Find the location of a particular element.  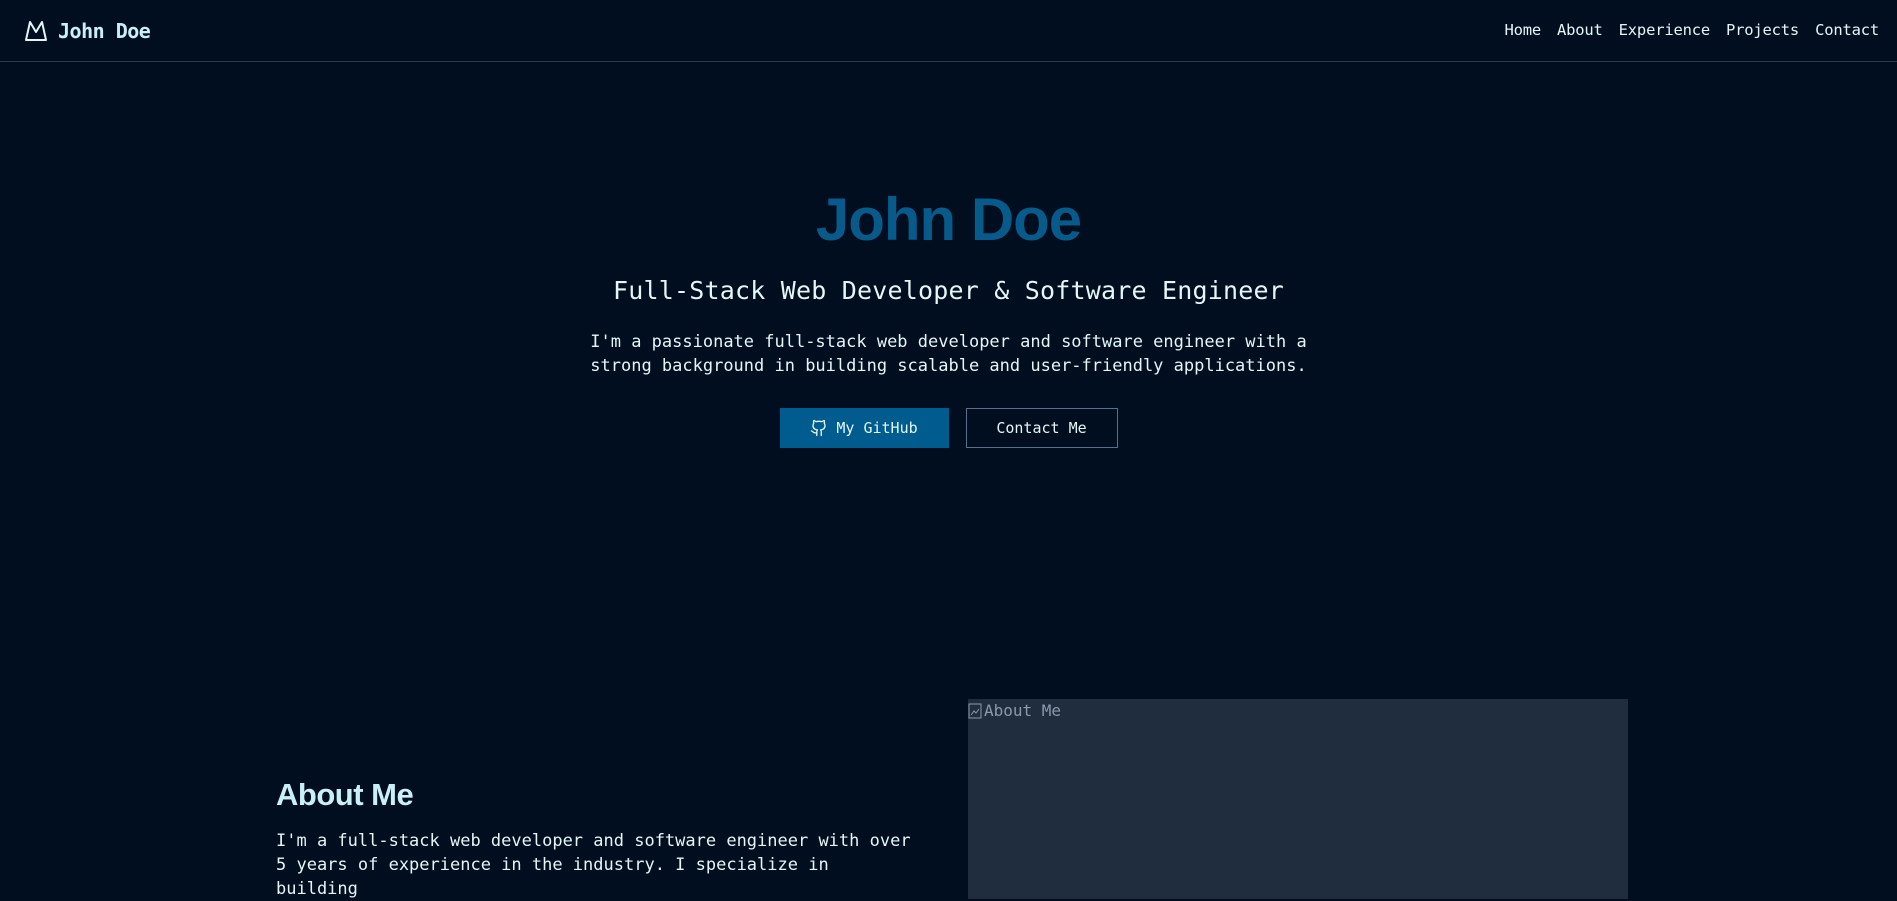

contact-me-button-label: Contact Me is located at coordinates (1041, 428).